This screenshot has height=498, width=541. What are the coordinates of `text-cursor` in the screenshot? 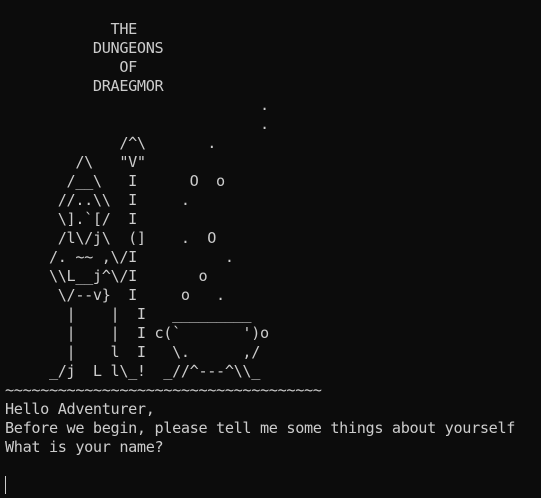 It's located at (5, 485).